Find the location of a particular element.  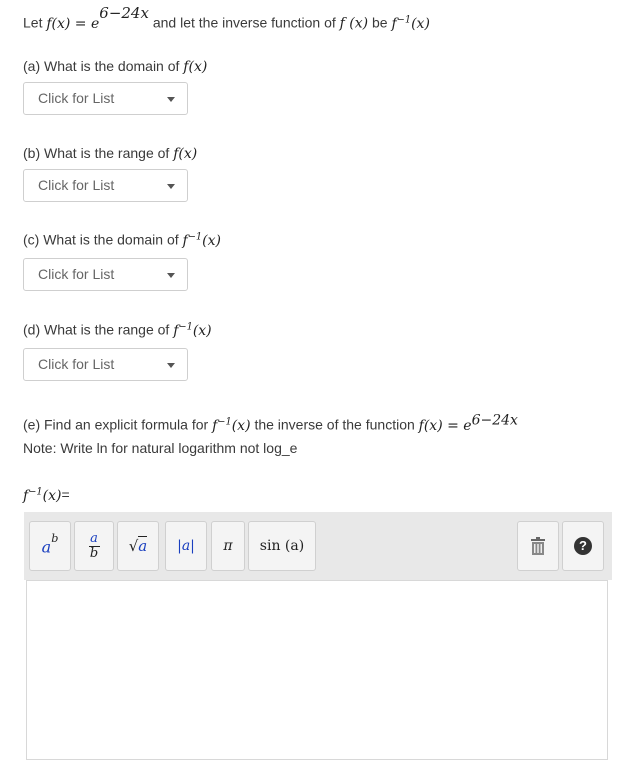

sqrt-icon: √a is located at coordinates (138, 545).